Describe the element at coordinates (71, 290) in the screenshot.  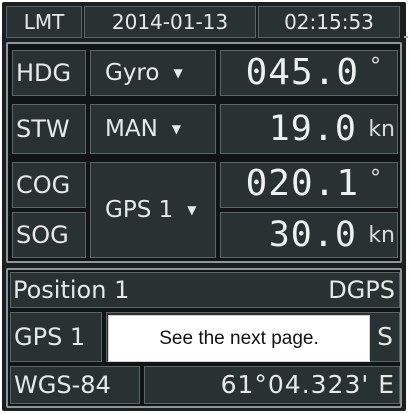
I see `position-title: Position 1` at that location.